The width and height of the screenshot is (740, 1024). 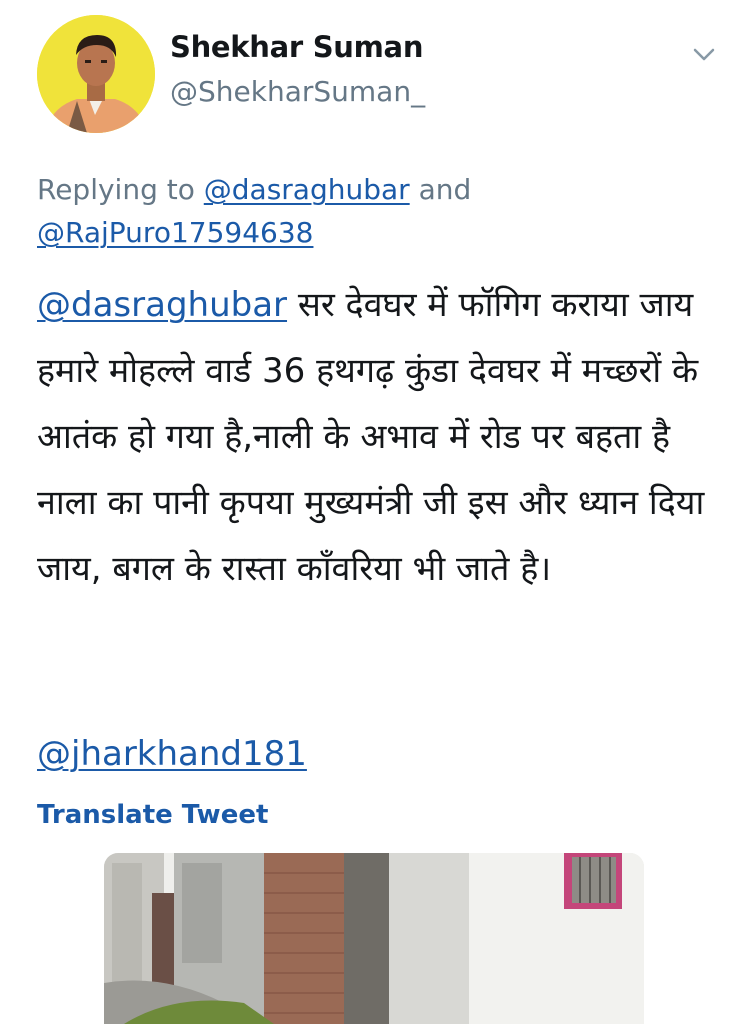 I want to click on reply-connector: and, so click(x=440, y=189).